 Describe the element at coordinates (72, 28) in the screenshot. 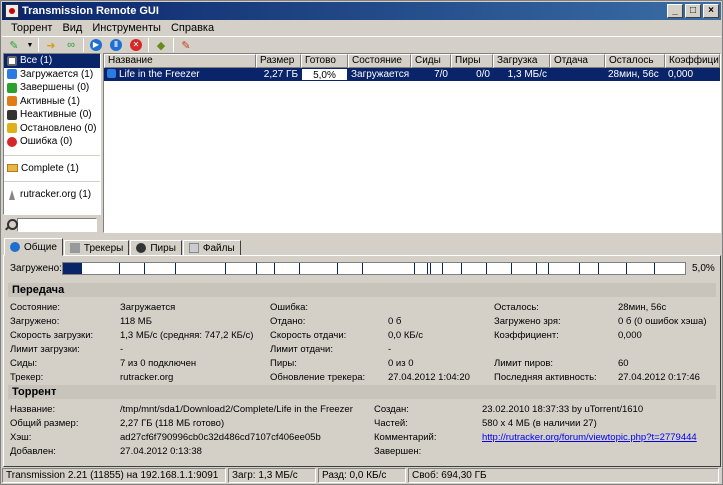

I see `menu-view: Вид` at that location.